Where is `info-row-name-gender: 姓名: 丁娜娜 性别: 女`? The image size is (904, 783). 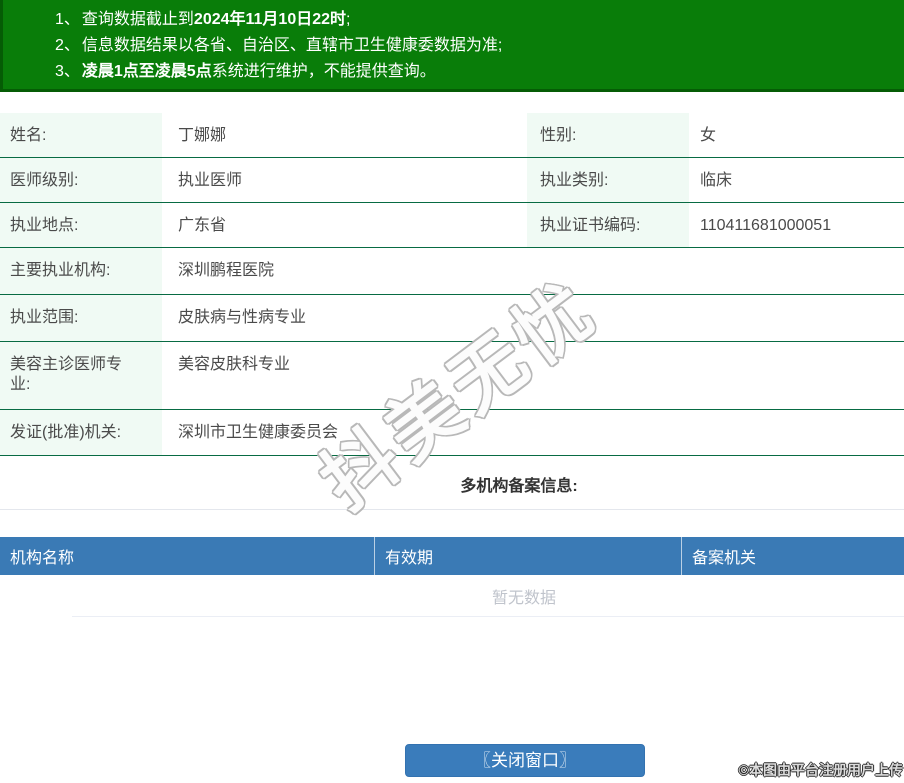
info-row-name-gender: 姓名: 丁娜娜 性别: 女 is located at coordinates (452, 135).